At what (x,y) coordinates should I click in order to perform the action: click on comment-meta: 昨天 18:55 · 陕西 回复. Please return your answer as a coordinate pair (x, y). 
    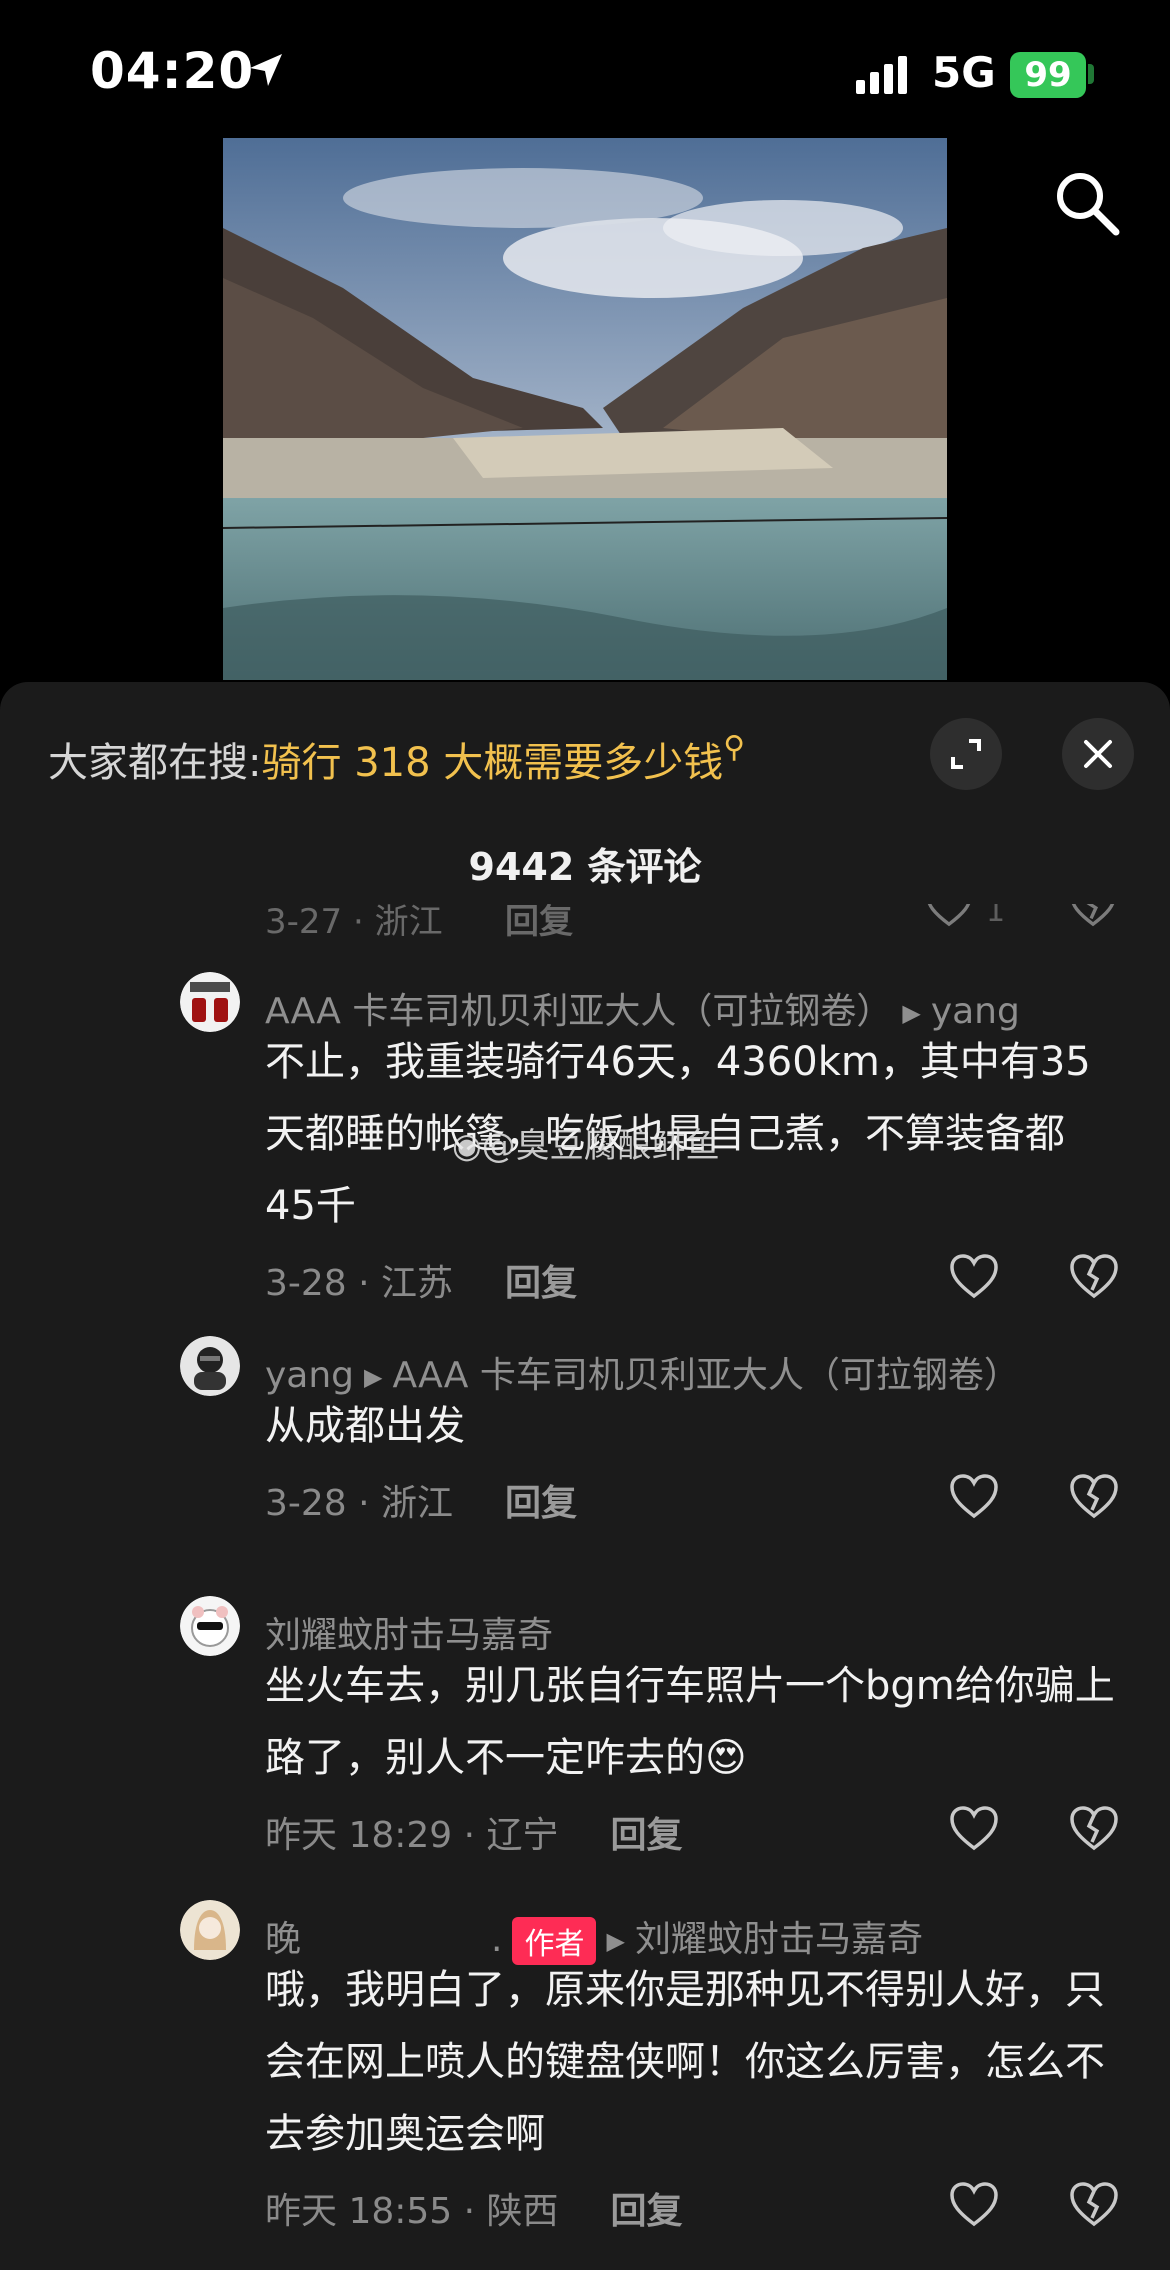
    Looking at the image, I should click on (474, 2208).